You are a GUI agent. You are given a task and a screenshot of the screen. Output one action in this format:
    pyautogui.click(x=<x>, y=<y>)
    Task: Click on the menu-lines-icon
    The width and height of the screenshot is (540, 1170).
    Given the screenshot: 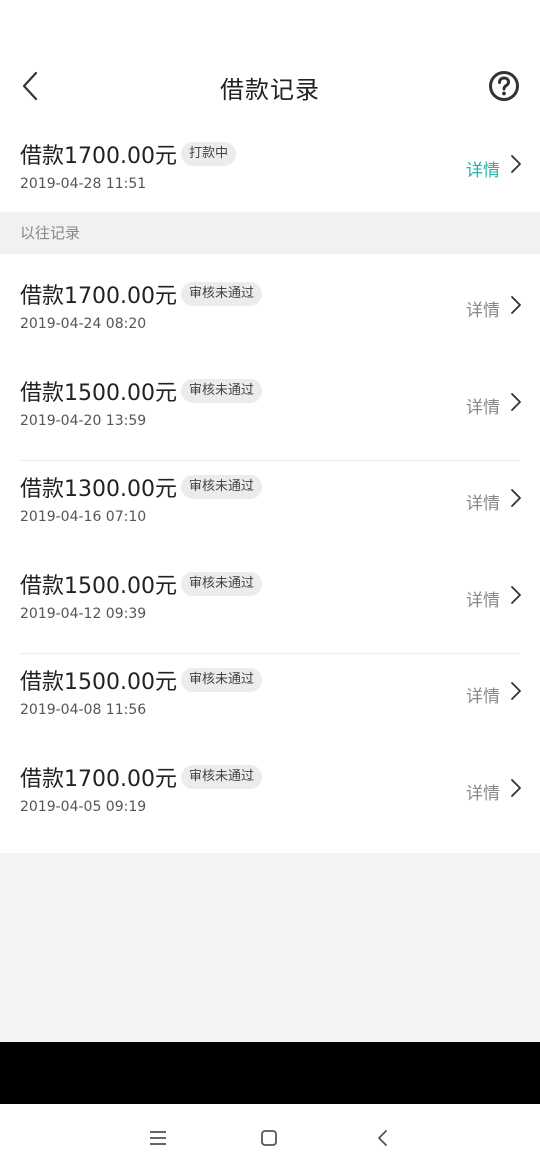 What is the action you would take?
    pyautogui.click(x=158, y=1138)
    